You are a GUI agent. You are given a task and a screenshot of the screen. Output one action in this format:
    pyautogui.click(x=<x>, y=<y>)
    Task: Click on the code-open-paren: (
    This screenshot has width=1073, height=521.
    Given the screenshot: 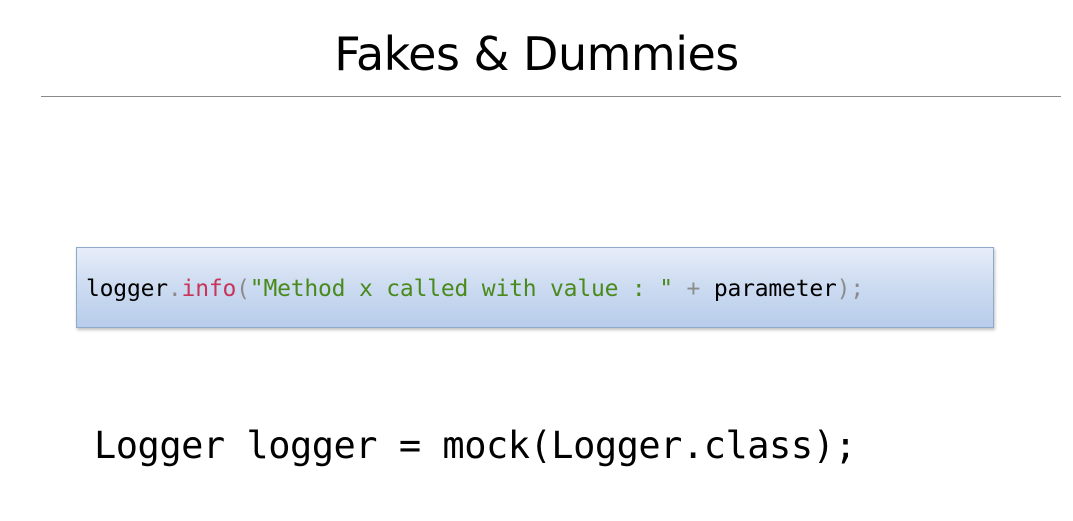 What is the action you would take?
    pyautogui.click(x=243, y=289)
    